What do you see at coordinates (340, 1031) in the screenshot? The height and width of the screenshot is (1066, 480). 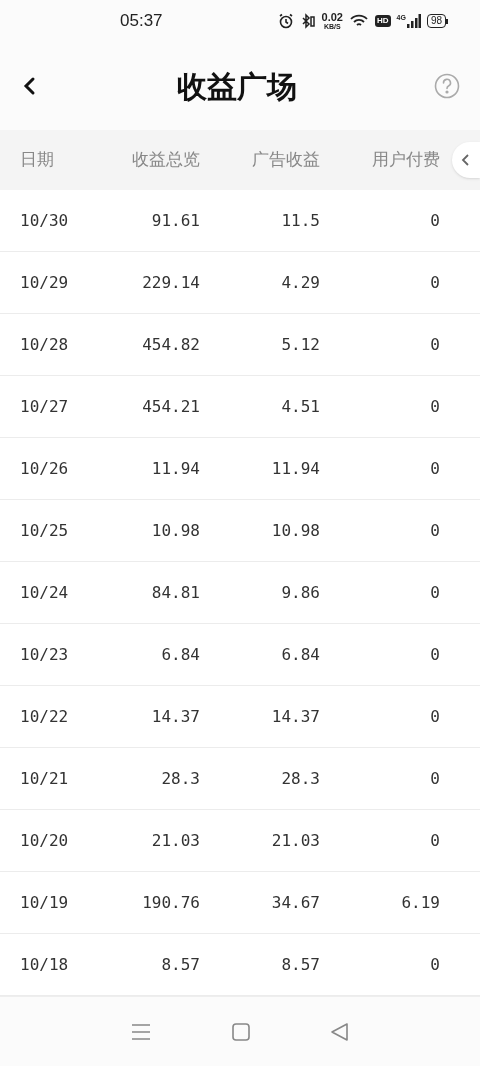 I see `back-nav-icon` at bounding box center [340, 1031].